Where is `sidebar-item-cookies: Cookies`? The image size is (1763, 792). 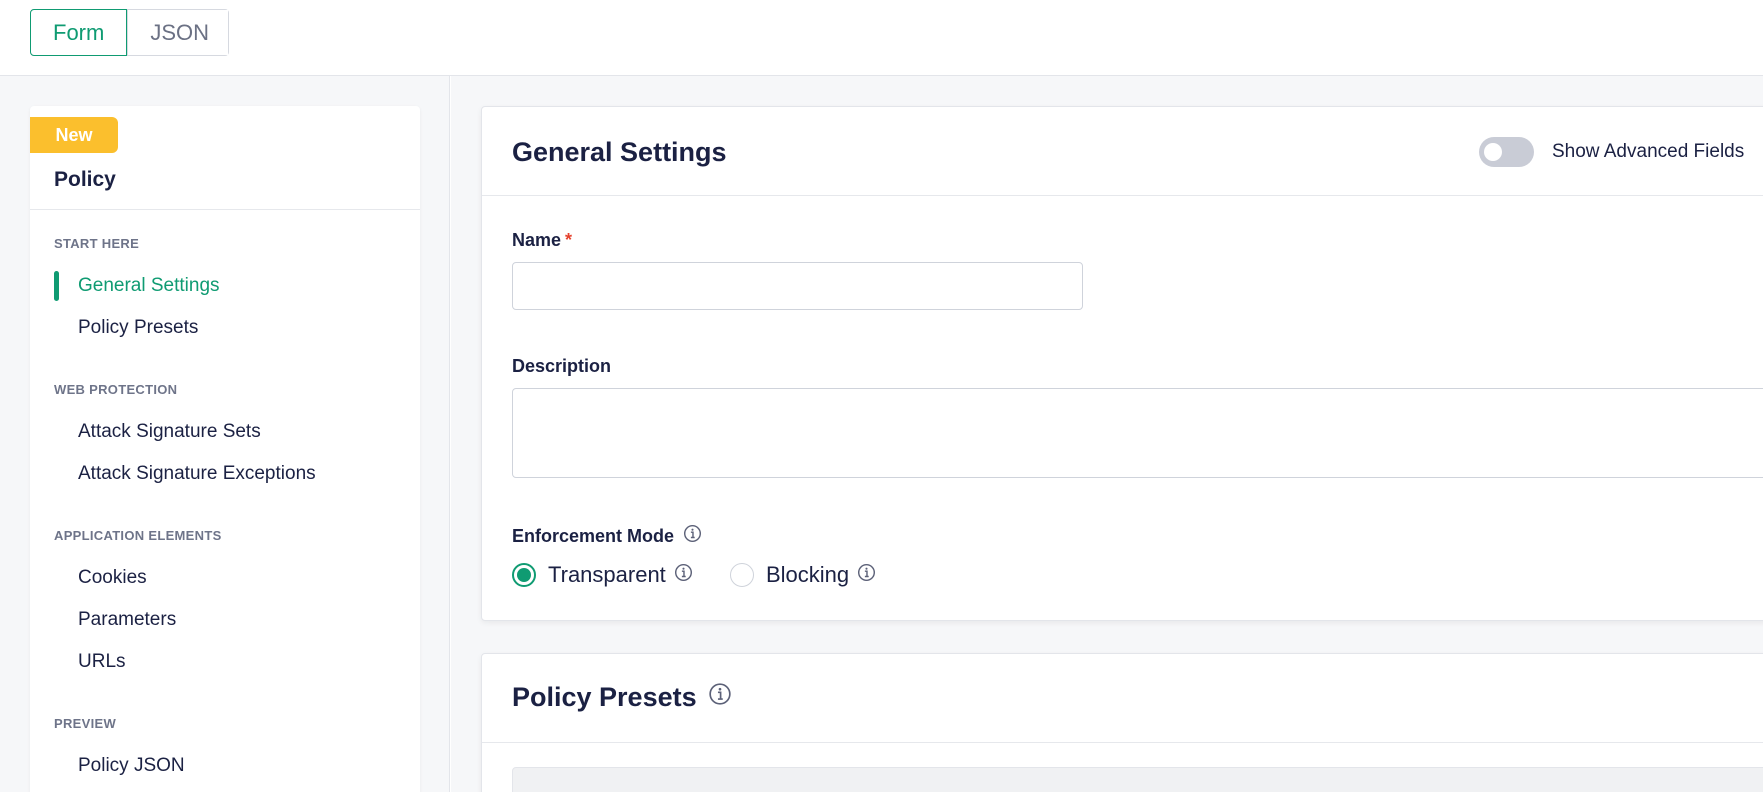
sidebar-item-cookies: Cookies is located at coordinates (112, 578).